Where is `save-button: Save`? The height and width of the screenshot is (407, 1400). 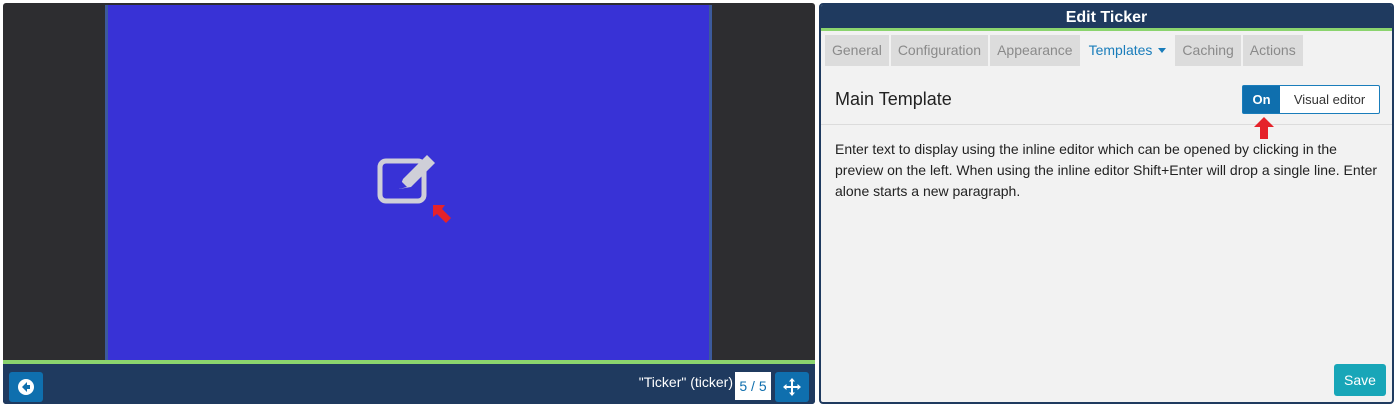 save-button: Save is located at coordinates (1360, 380).